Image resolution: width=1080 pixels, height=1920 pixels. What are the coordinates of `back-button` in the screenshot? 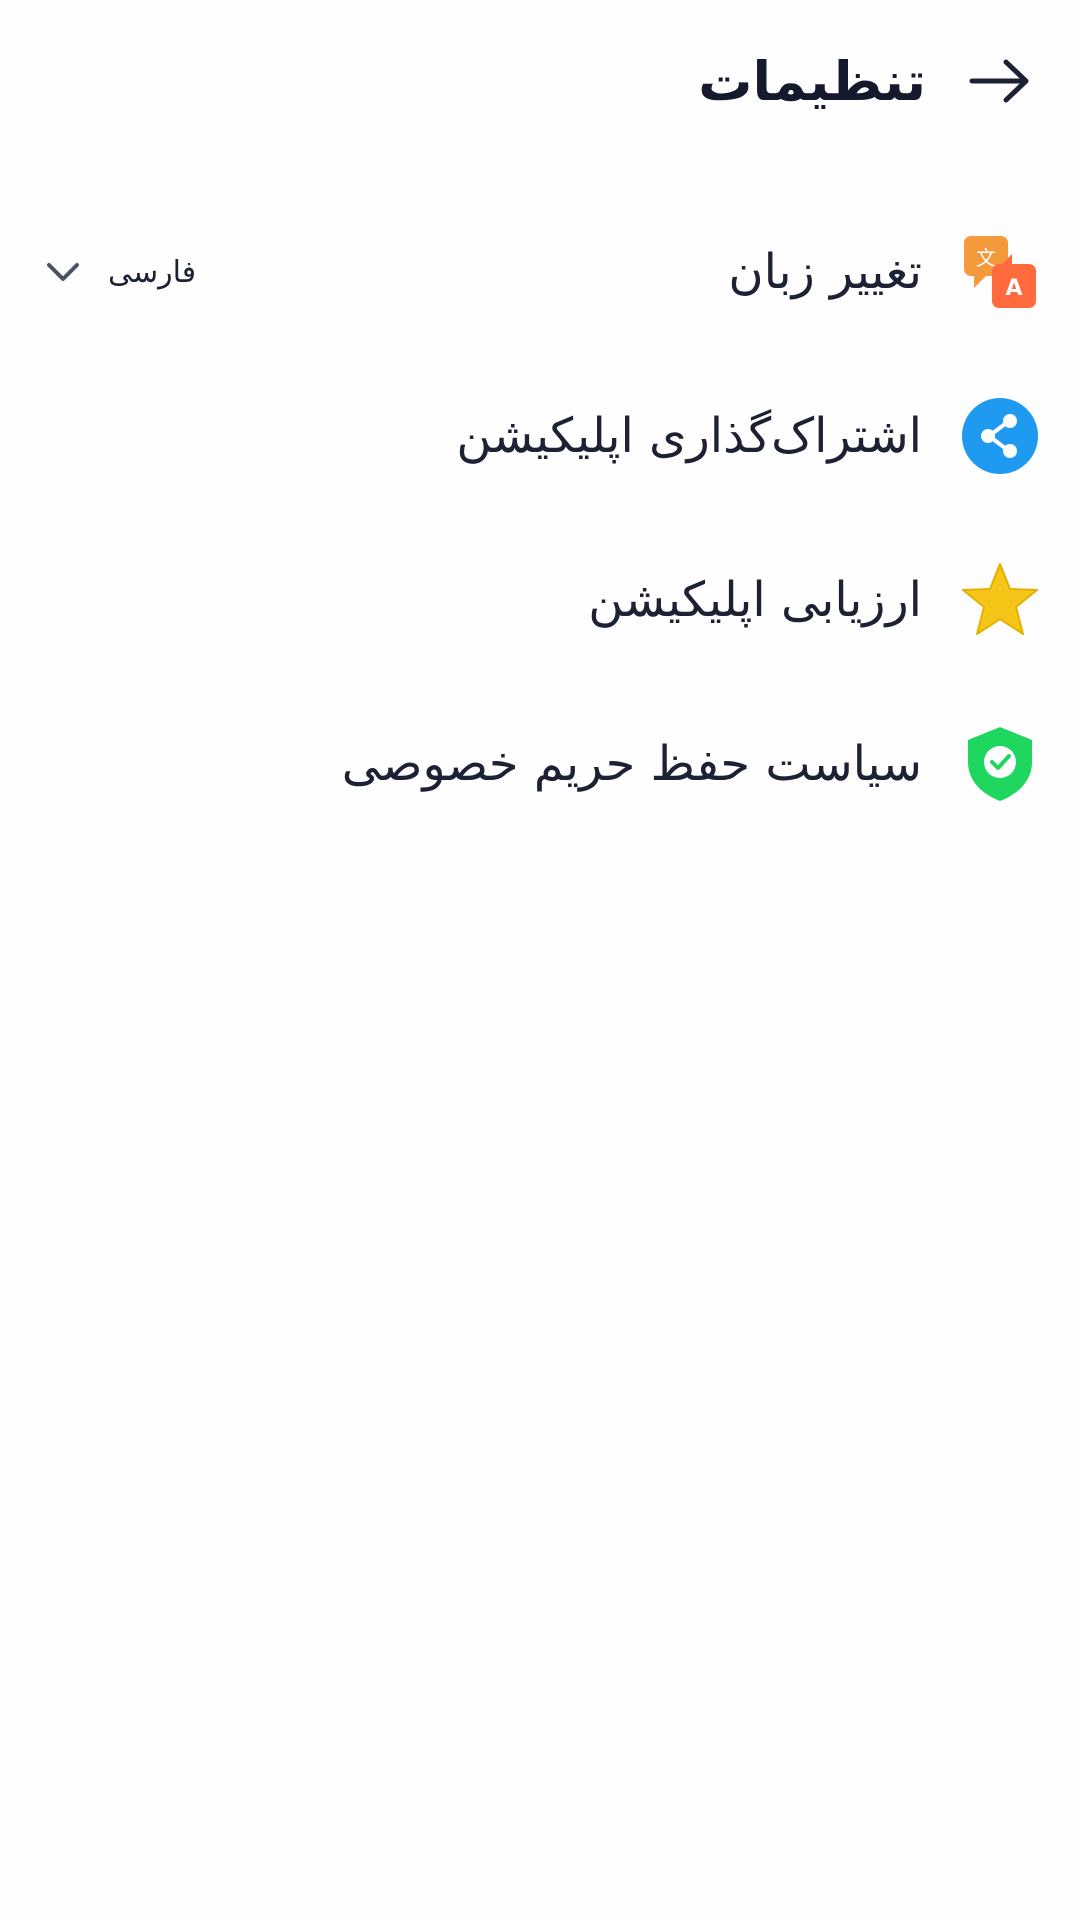 It's located at (1000, 81).